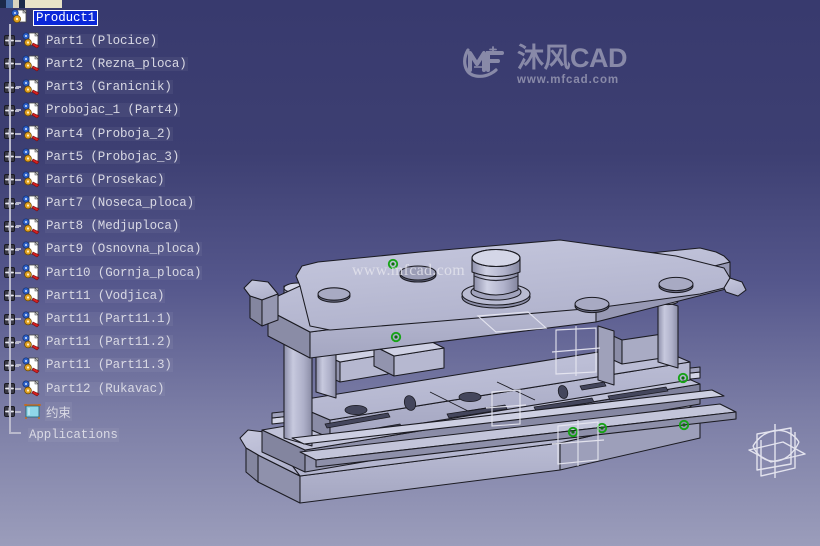 The height and width of the screenshot is (546, 820). Describe the element at coordinates (105, 388) in the screenshot. I see `tree-item-label: Part12 (Rukavac)` at that location.